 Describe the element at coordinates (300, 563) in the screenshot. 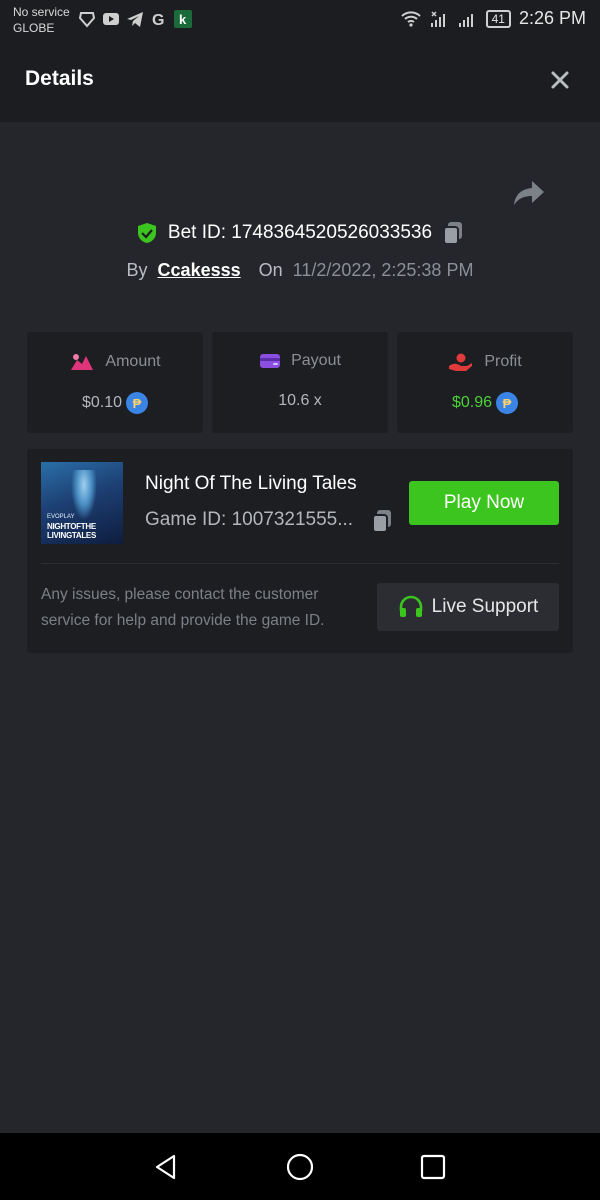

I see `divider` at that location.